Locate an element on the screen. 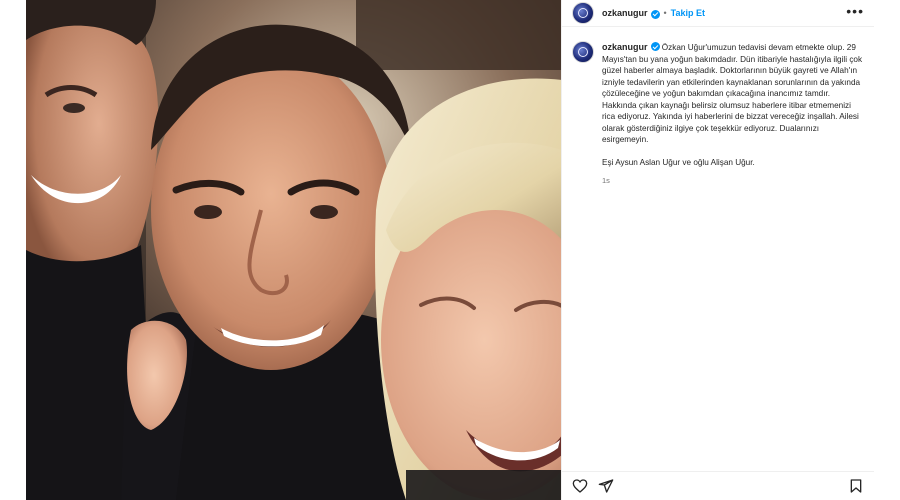 Image resolution: width=900 pixels, height=500 pixels. caption-avatar is located at coordinates (583, 52).